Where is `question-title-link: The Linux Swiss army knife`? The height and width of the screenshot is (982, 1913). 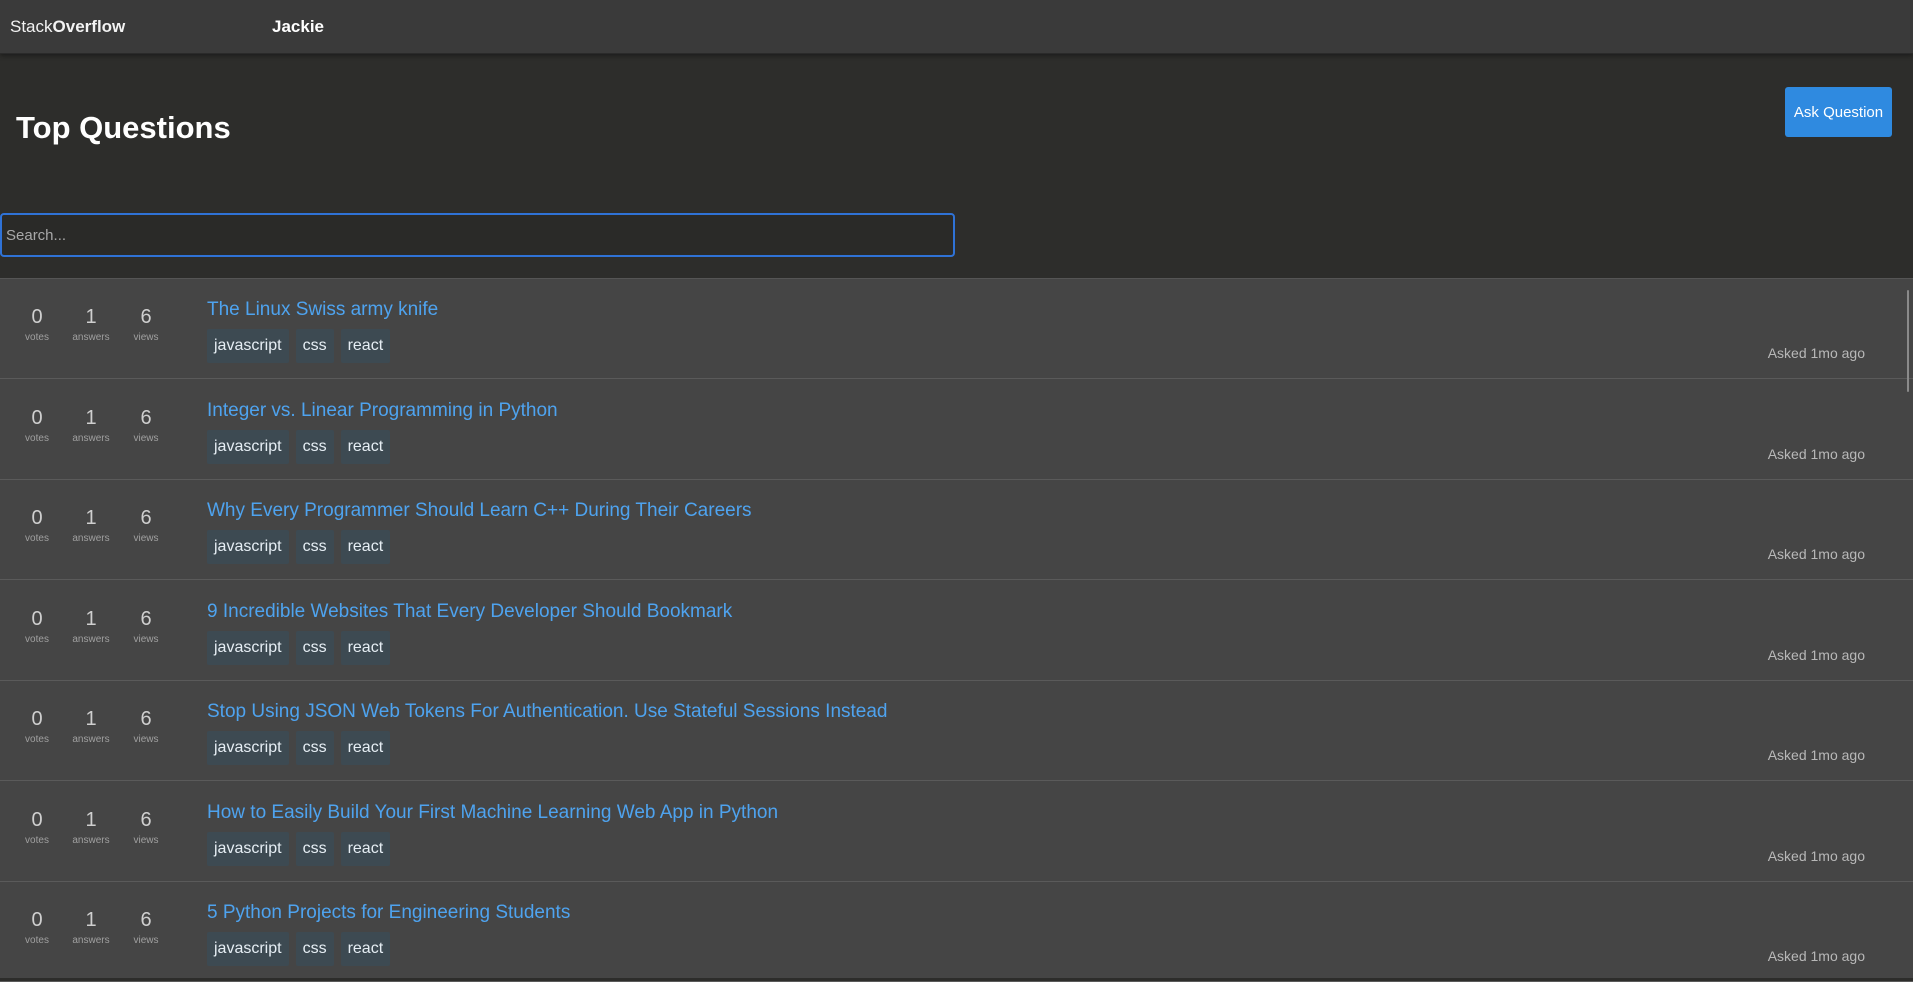 question-title-link: The Linux Swiss army knife is located at coordinates (322, 310).